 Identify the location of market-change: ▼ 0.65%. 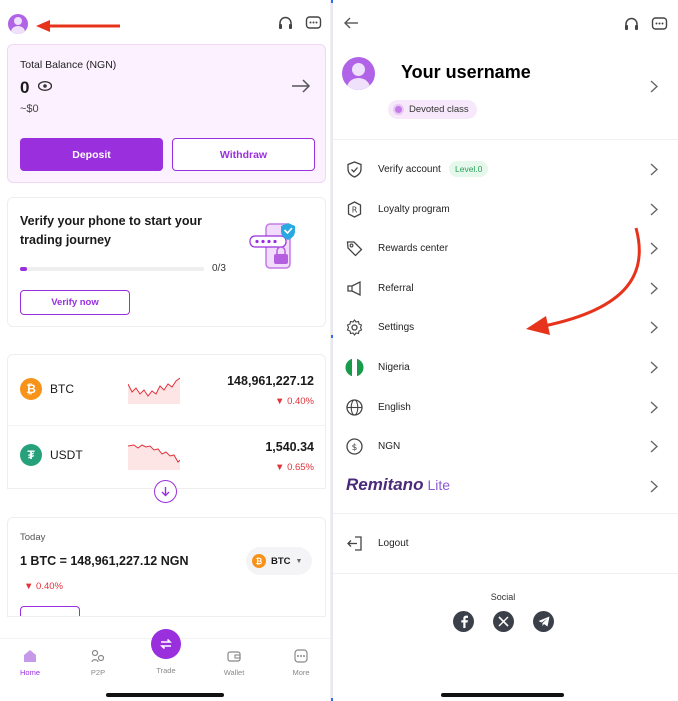
(294, 467).